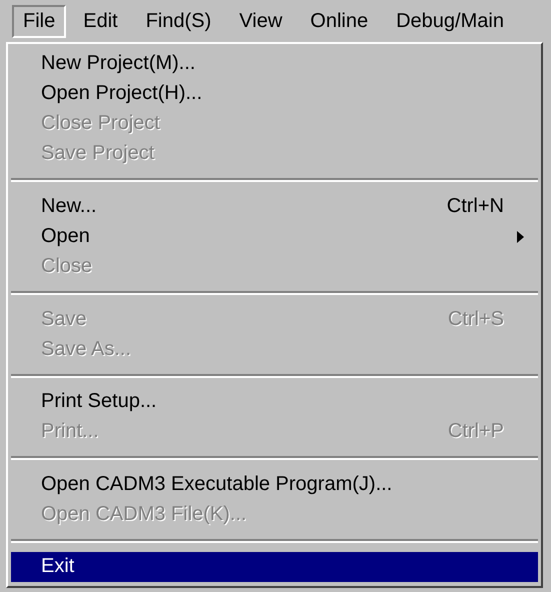 Image resolution: width=551 pixels, height=592 pixels. What do you see at coordinates (39, 21) in the screenshot?
I see `menu-title: File` at bounding box center [39, 21].